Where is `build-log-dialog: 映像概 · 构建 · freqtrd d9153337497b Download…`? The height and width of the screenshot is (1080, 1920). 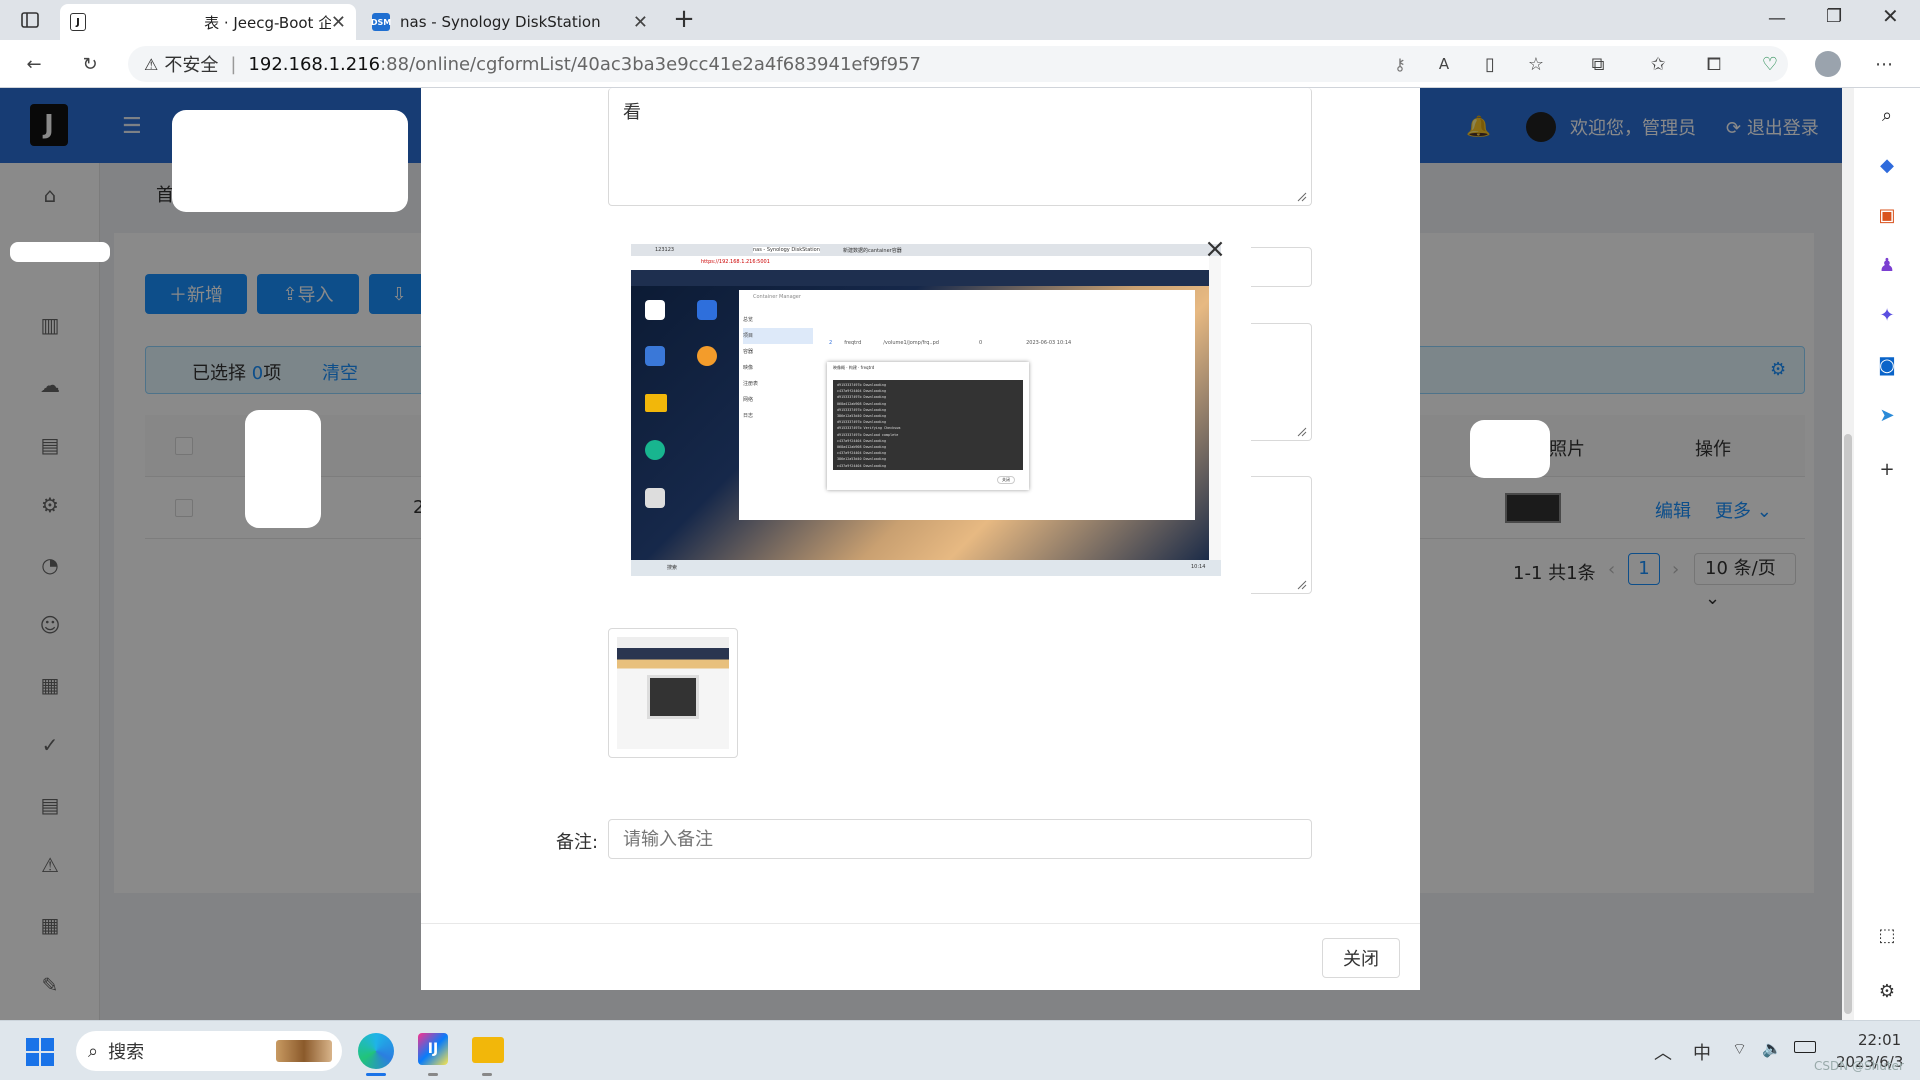 build-log-dialog: 映像概 · 构建 · freqtrd d9153337497b Download… is located at coordinates (928, 426).